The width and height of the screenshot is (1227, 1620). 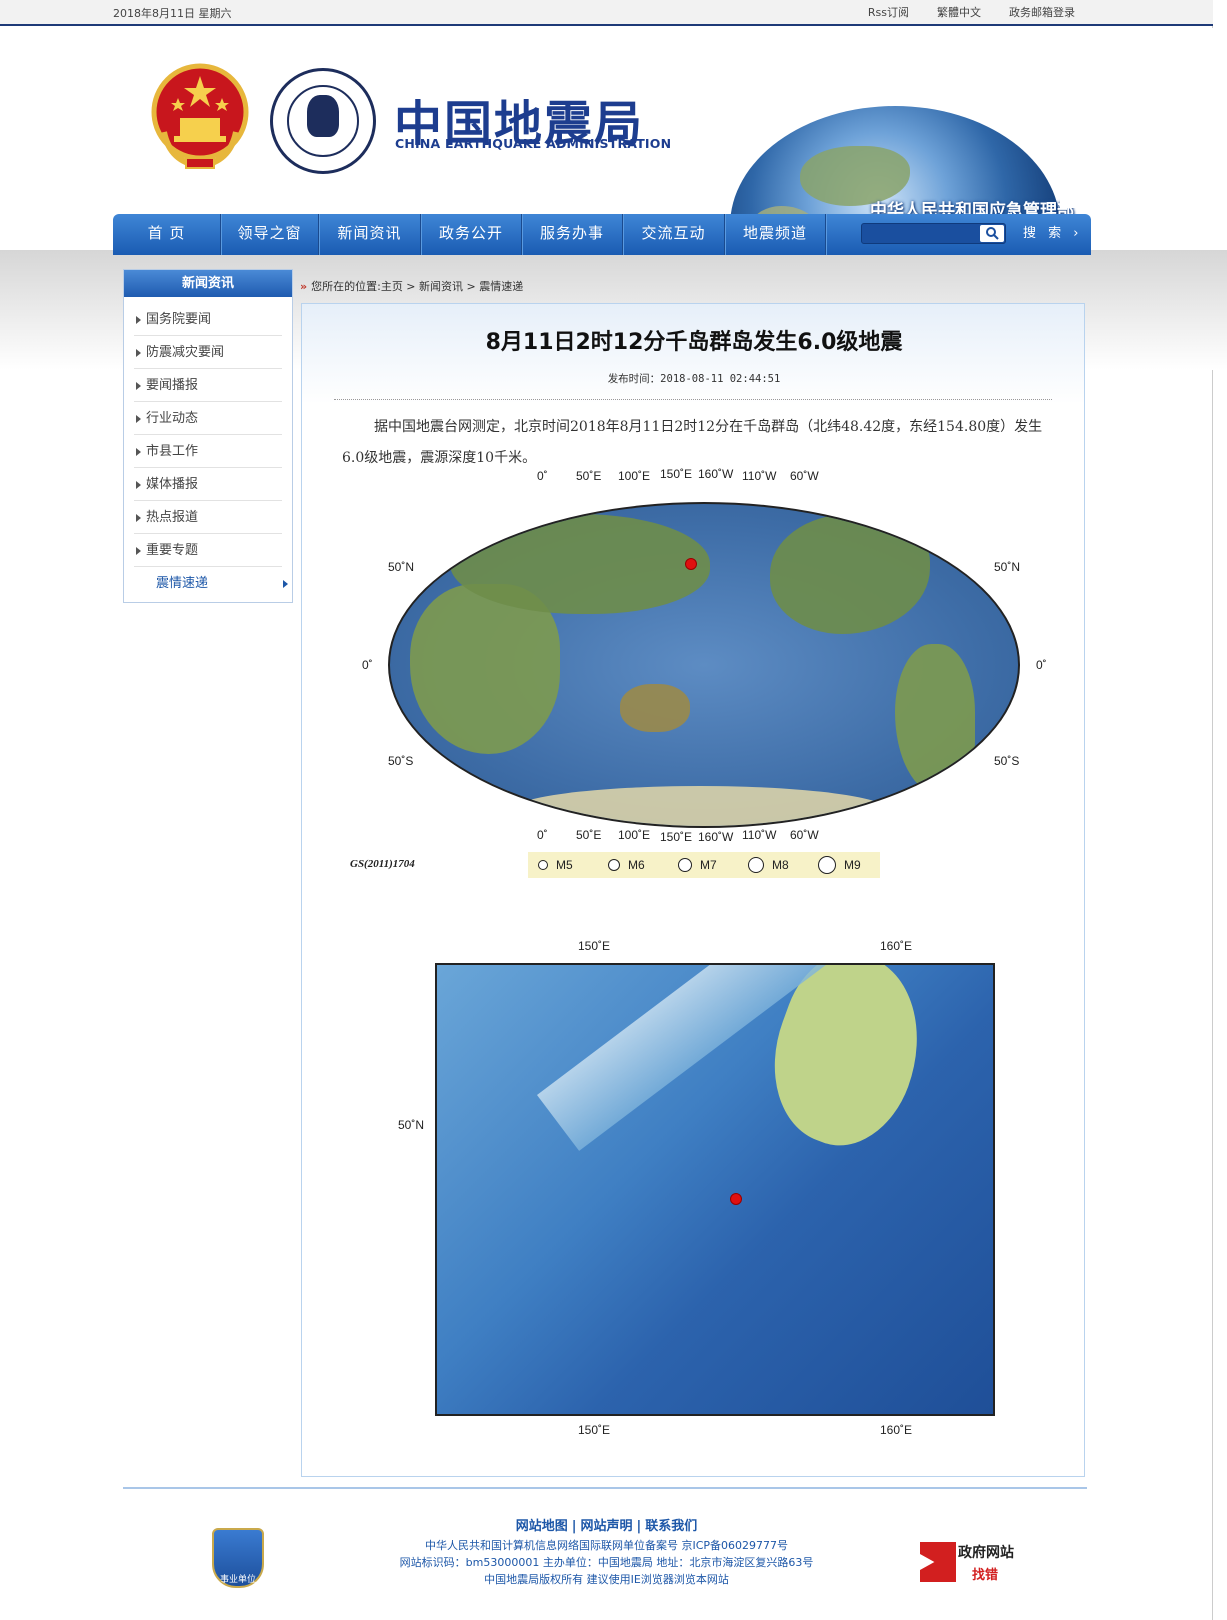 I want to click on legend-item: M5, so click(x=568, y=865).